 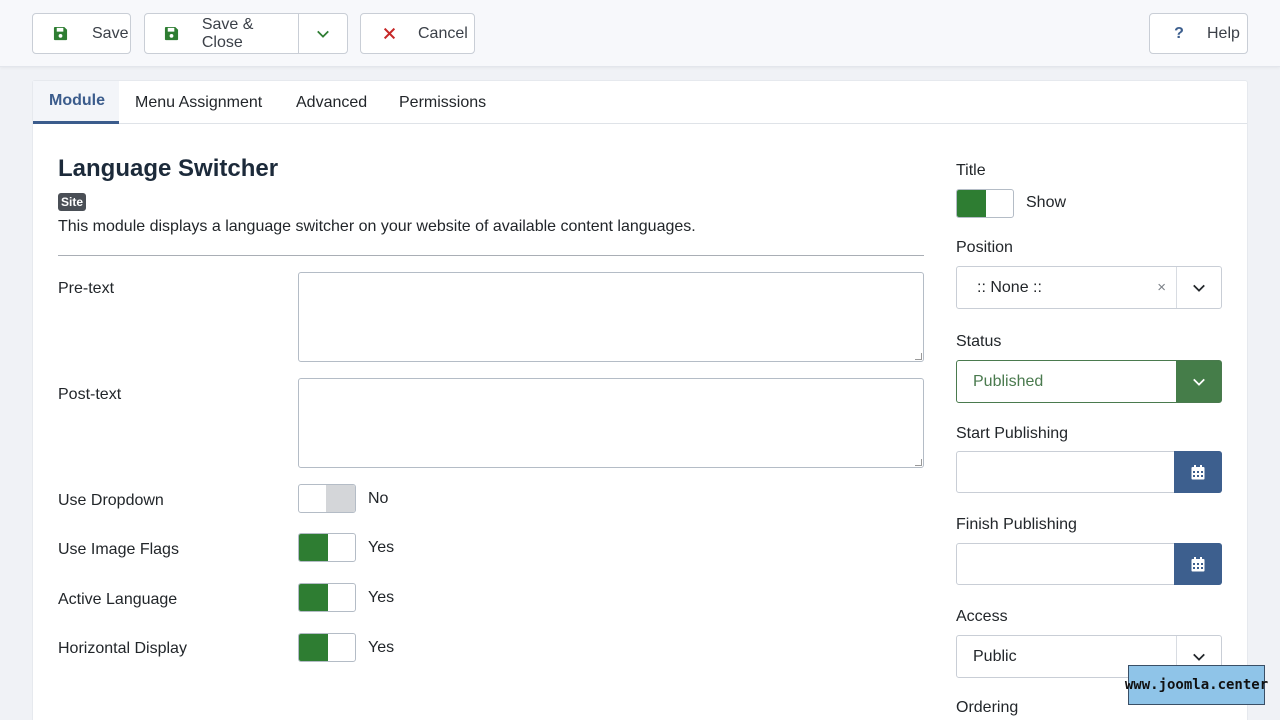 What do you see at coordinates (443, 33) in the screenshot?
I see `cancel-label: Cancel` at bounding box center [443, 33].